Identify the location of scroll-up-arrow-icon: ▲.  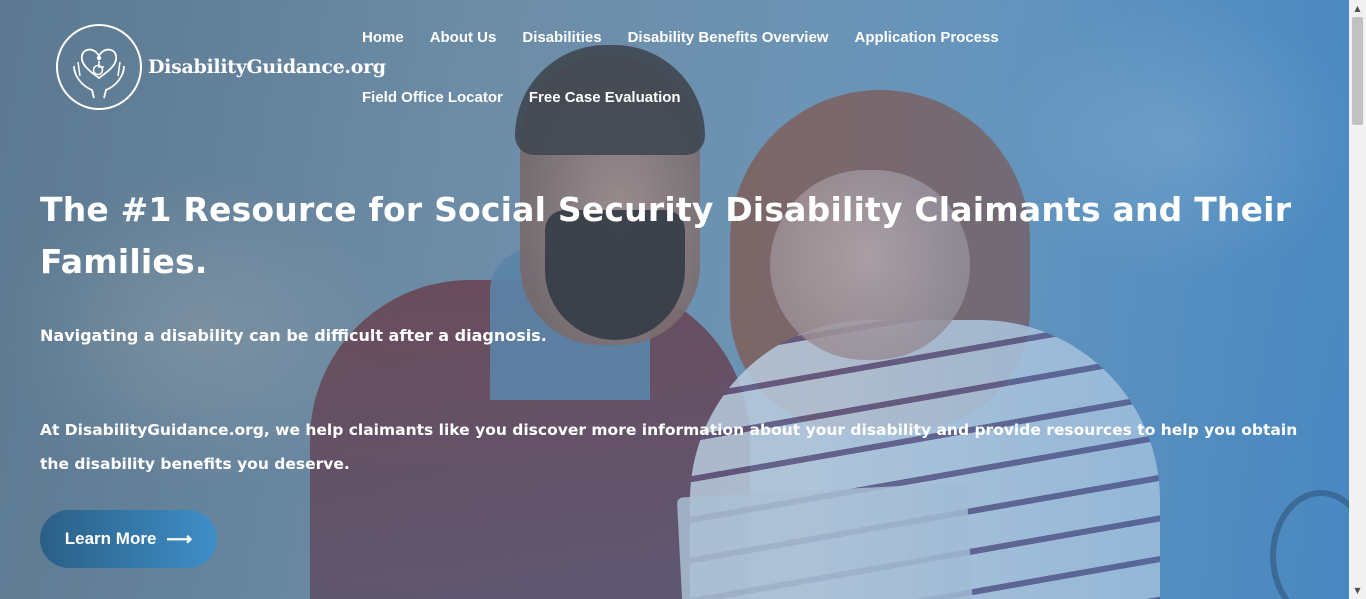
(1357, 8).